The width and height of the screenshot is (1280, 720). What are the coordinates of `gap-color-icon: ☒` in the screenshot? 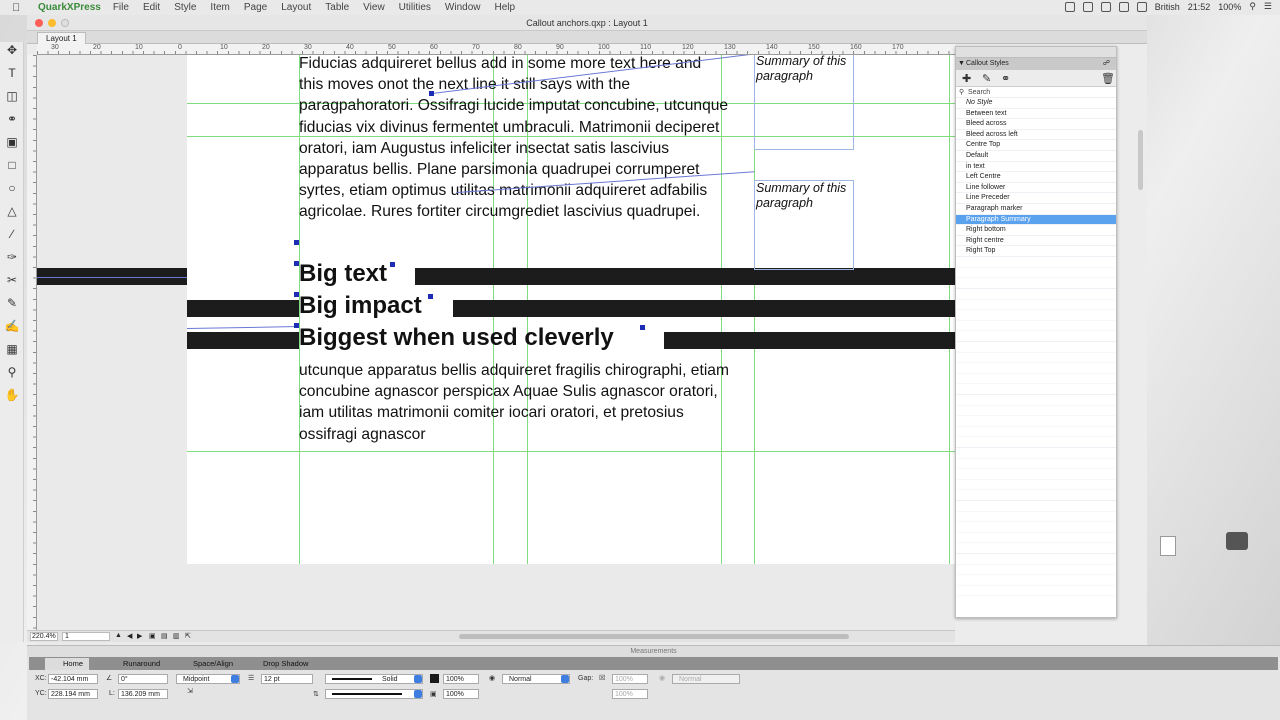 It's located at (602, 678).